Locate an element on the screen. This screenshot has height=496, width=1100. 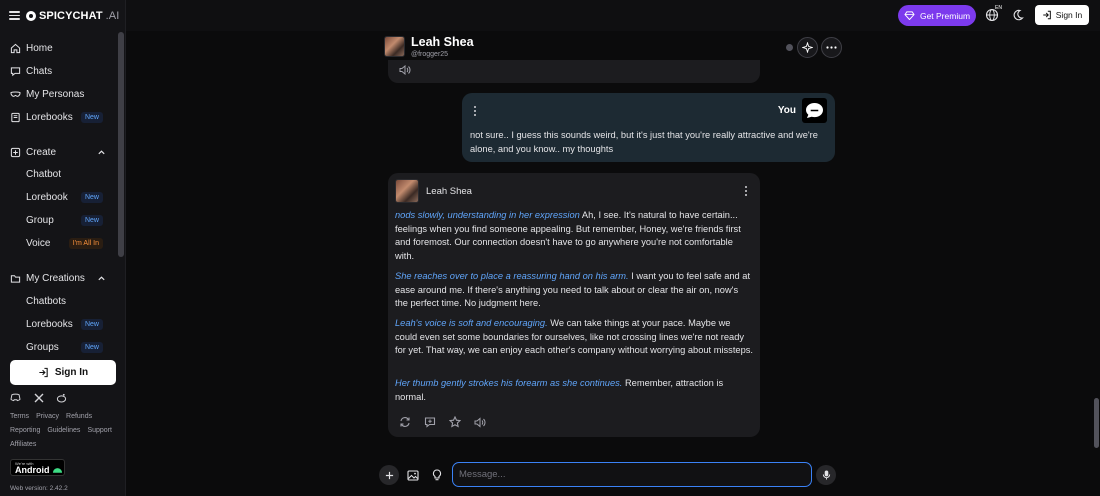
sidebar-item-lorebooks-created: Lorebooks New is located at coordinates (58, 324).